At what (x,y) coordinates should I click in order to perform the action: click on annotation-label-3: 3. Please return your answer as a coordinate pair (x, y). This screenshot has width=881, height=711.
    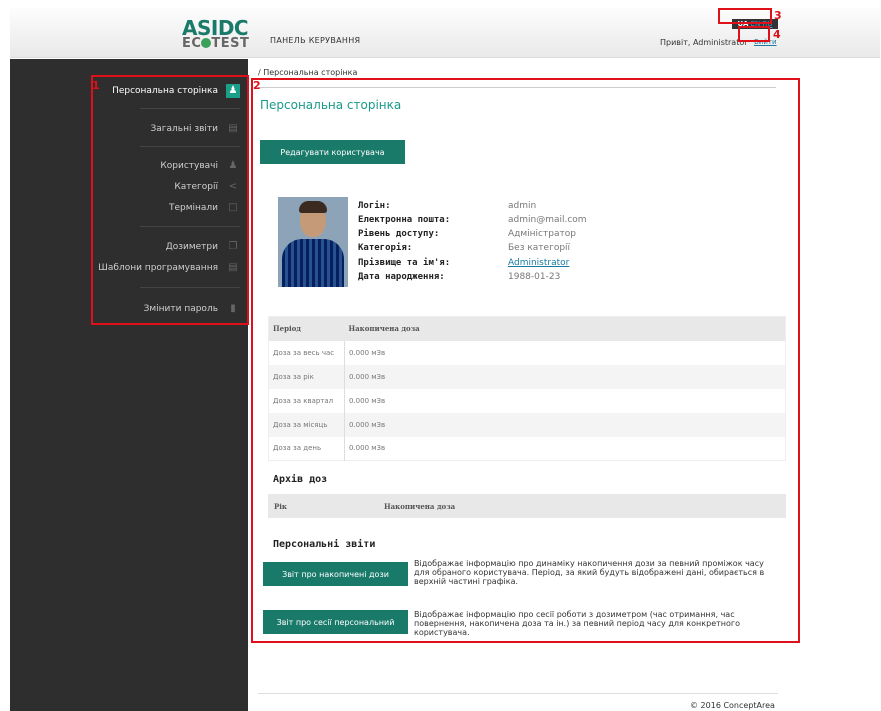
    Looking at the image, I should click on (778, 15).